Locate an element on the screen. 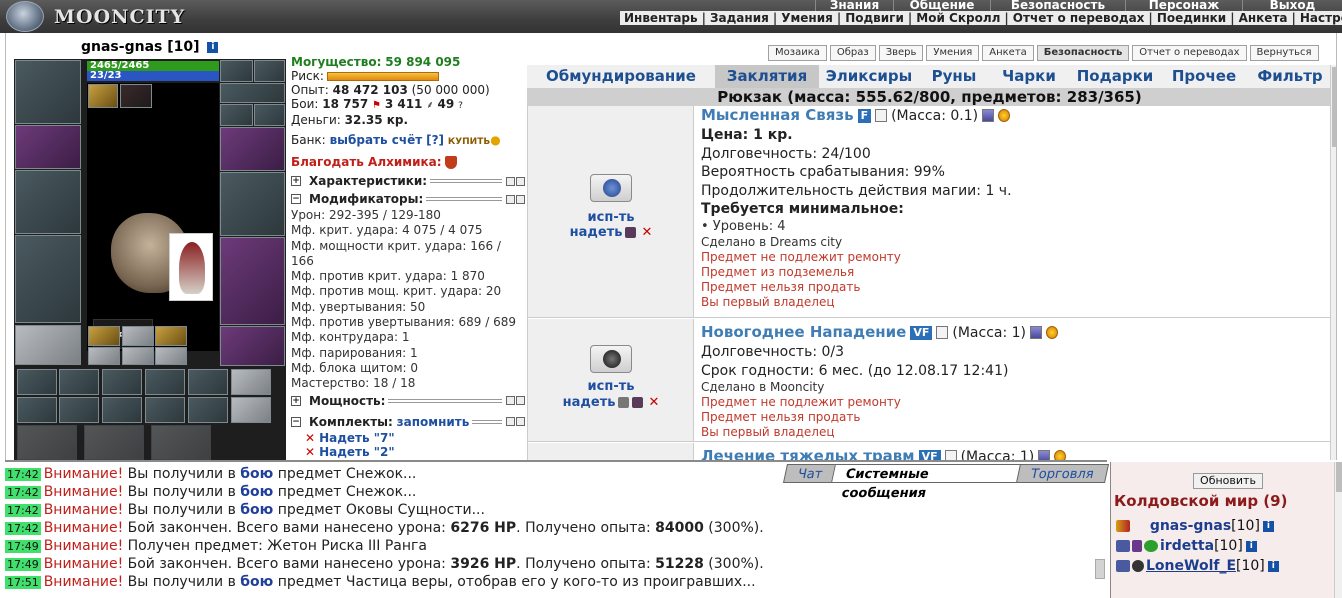 The image size is (1342, 598). sub-menu-my-scroll: Мой Скролл is located at coordinates (958, 18).